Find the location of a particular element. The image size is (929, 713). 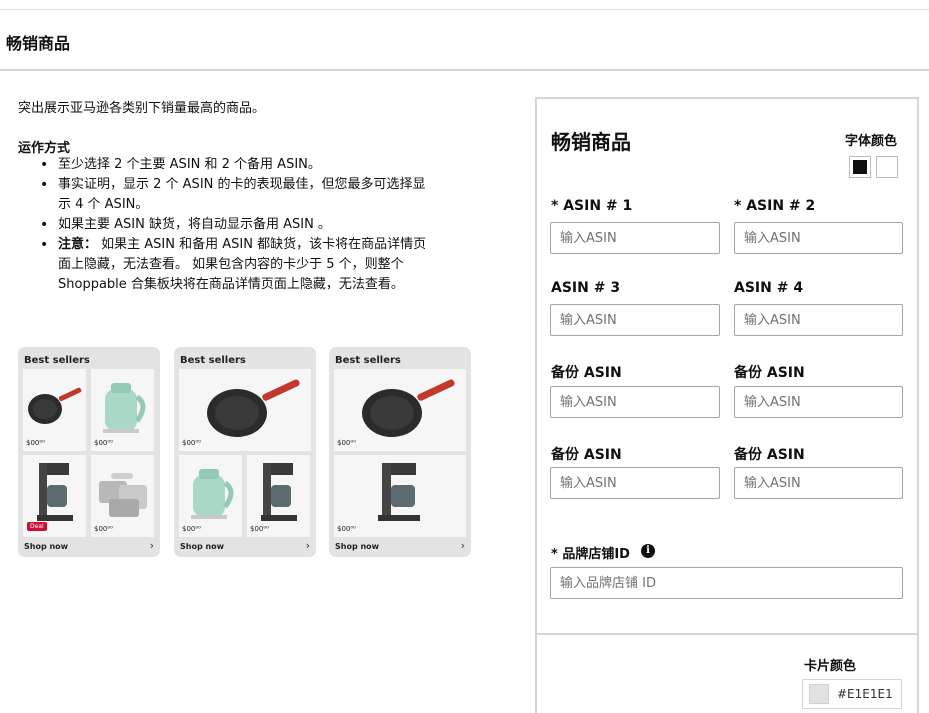

cookware-set-icon is located at coordinates (123, 495).